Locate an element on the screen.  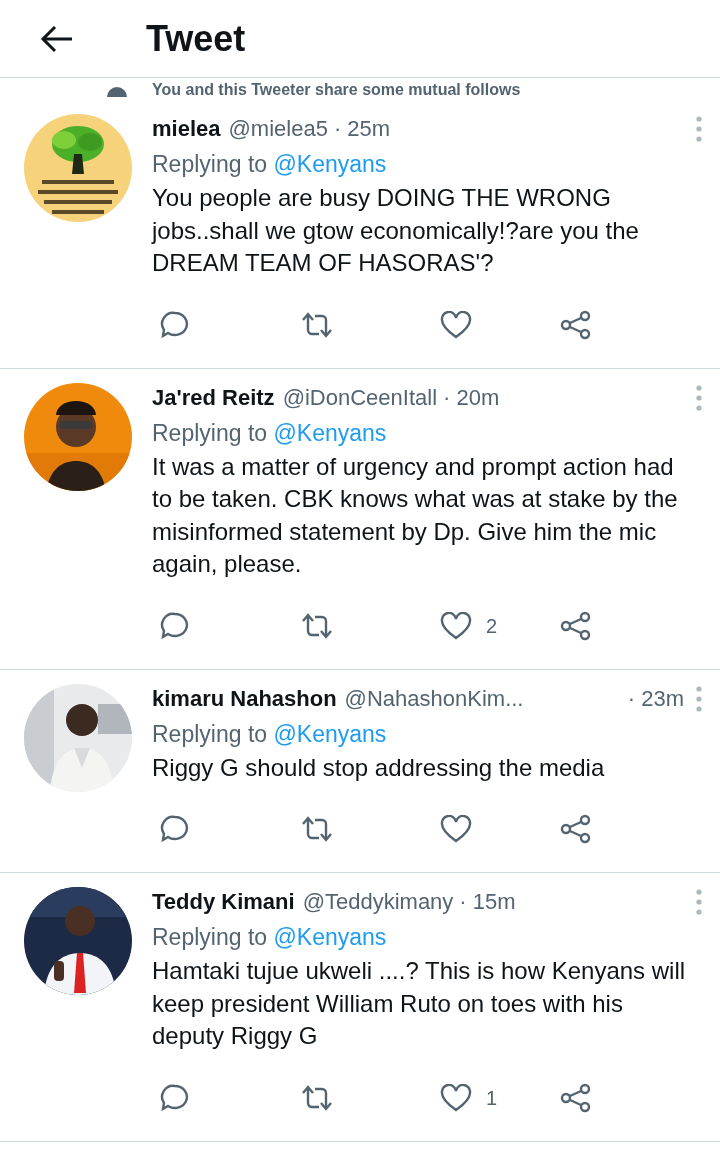
person-icon is located at coordinates (117, 91).